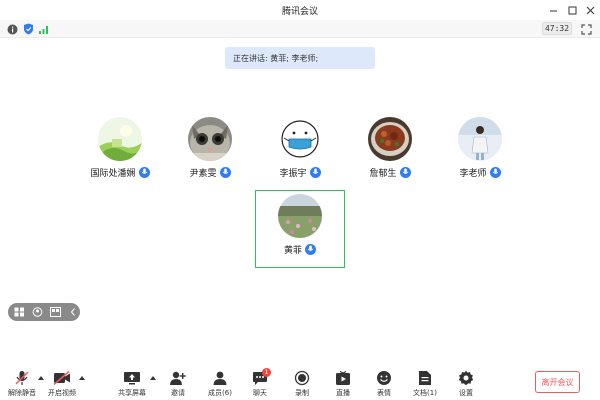 The width and height of the screenshot is (600, 400). I want to click on members-button: 成员(6), so click(220, 385).